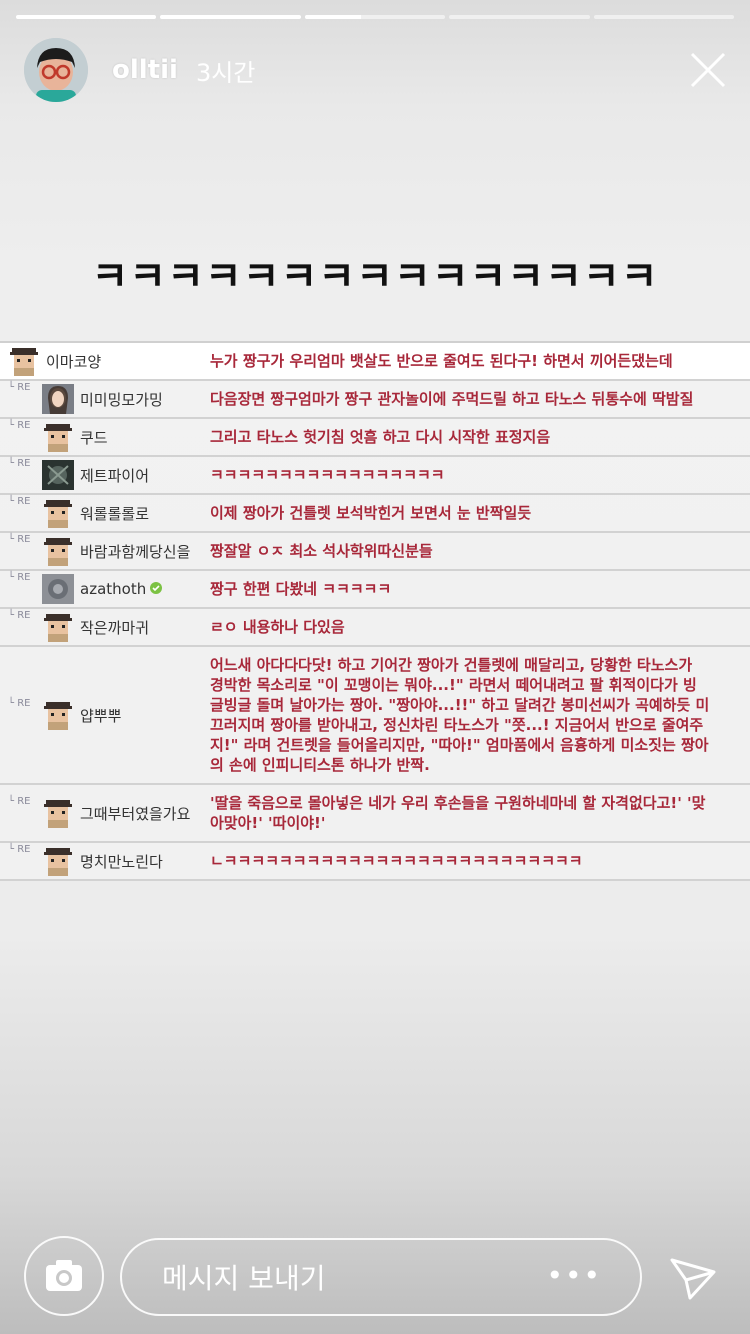 Image resolution: width=750 pixels, height=1334 pixels. What do you see at coordinates (145, 70) in the screenshot?
I see `username: olltii` at bounding box center [145, 70].